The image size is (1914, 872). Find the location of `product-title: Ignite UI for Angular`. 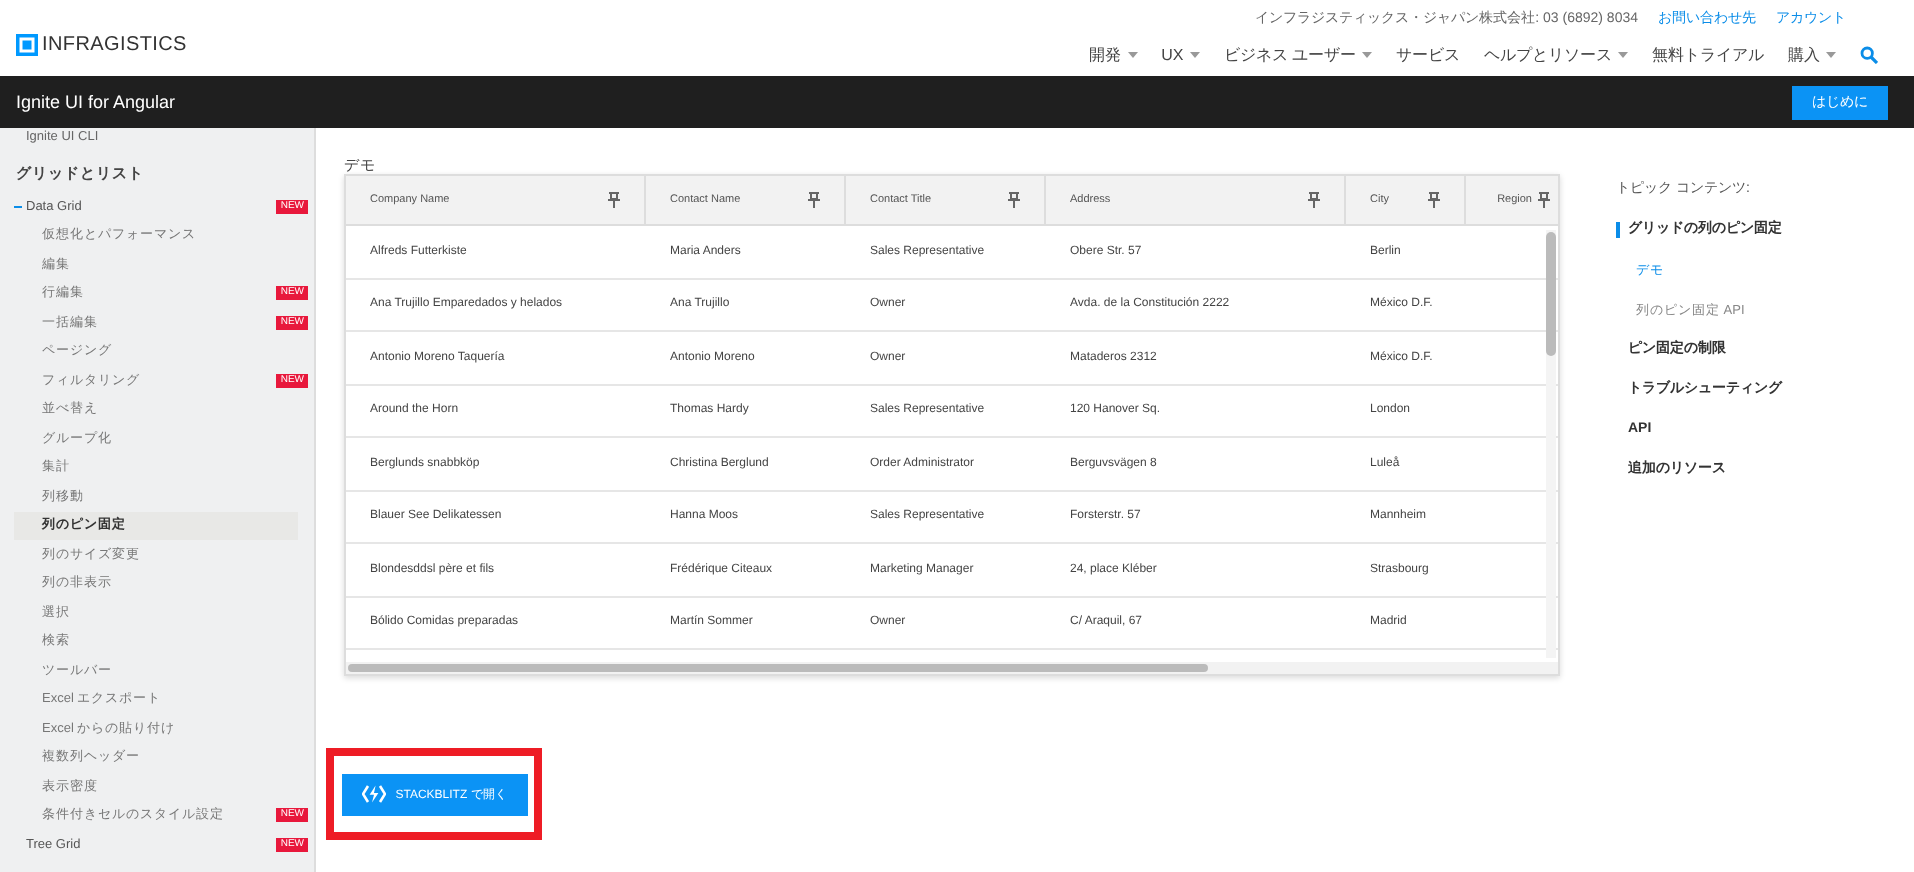

product-title: Ignite UI for Angular is located at coordinates (96, 102).